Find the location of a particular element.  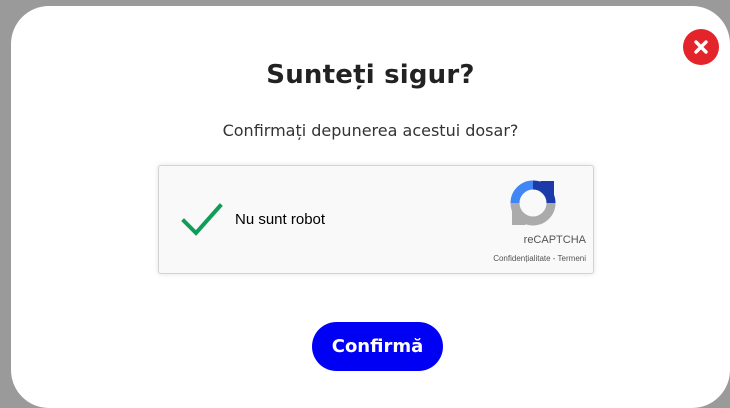

close-icon is located at coordinates (701, 47).